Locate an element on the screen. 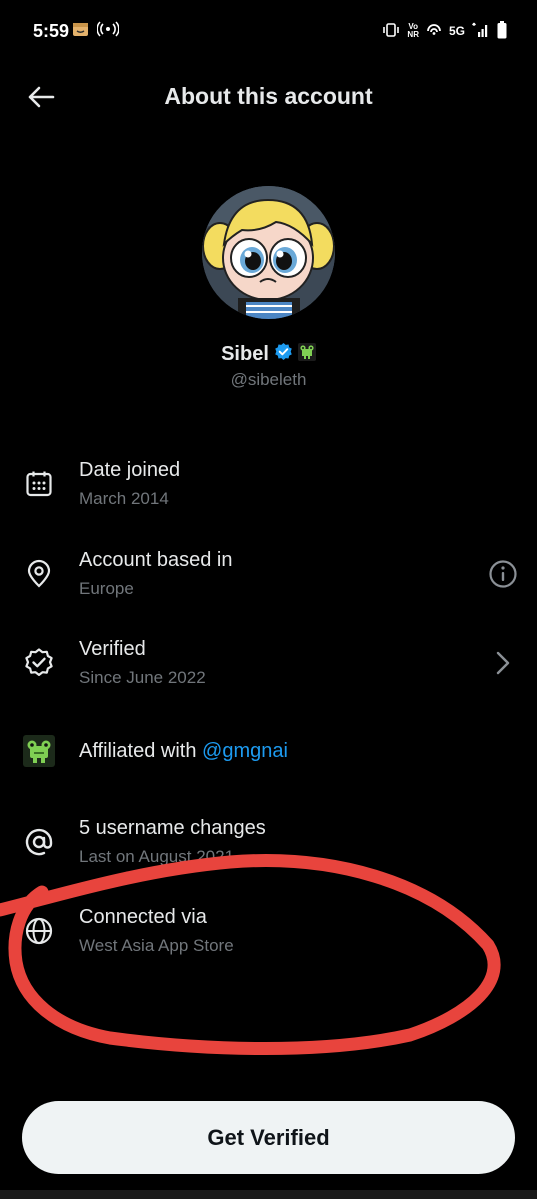  profile-name-row: Sibel is located at coordinates (268, 354).